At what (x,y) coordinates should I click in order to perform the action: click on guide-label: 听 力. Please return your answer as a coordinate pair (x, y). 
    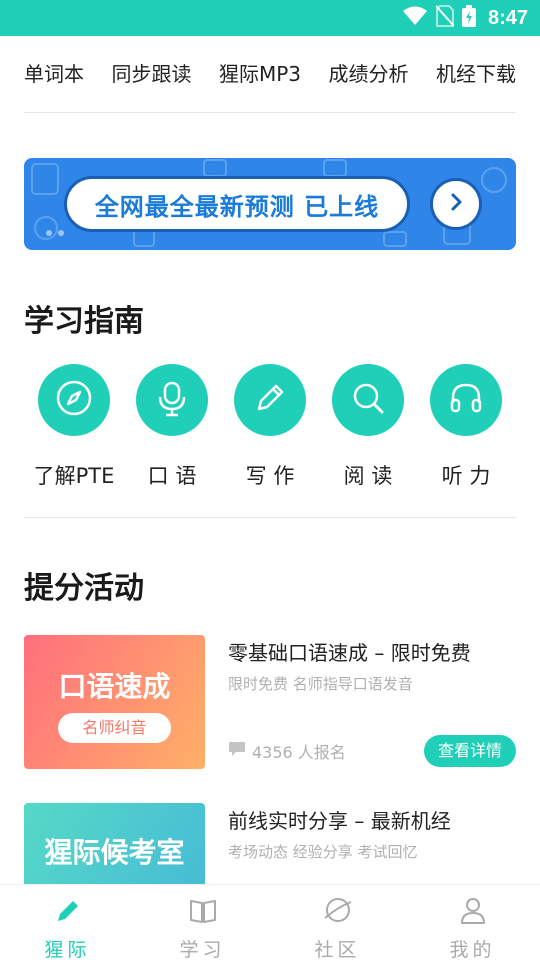
    Looking at the image, I should click on (466, 476).